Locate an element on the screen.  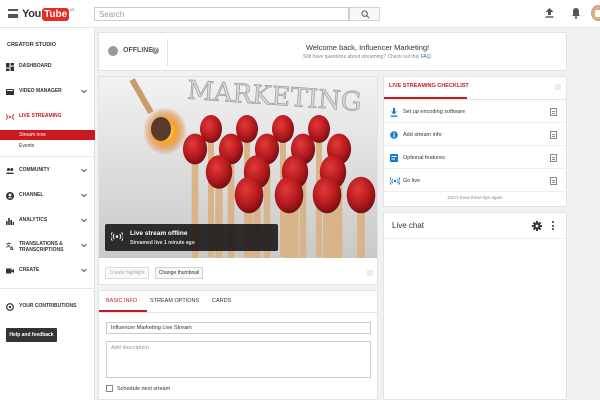
sidebar-item-label: CHANNEL is located at coordinates (31, 195).